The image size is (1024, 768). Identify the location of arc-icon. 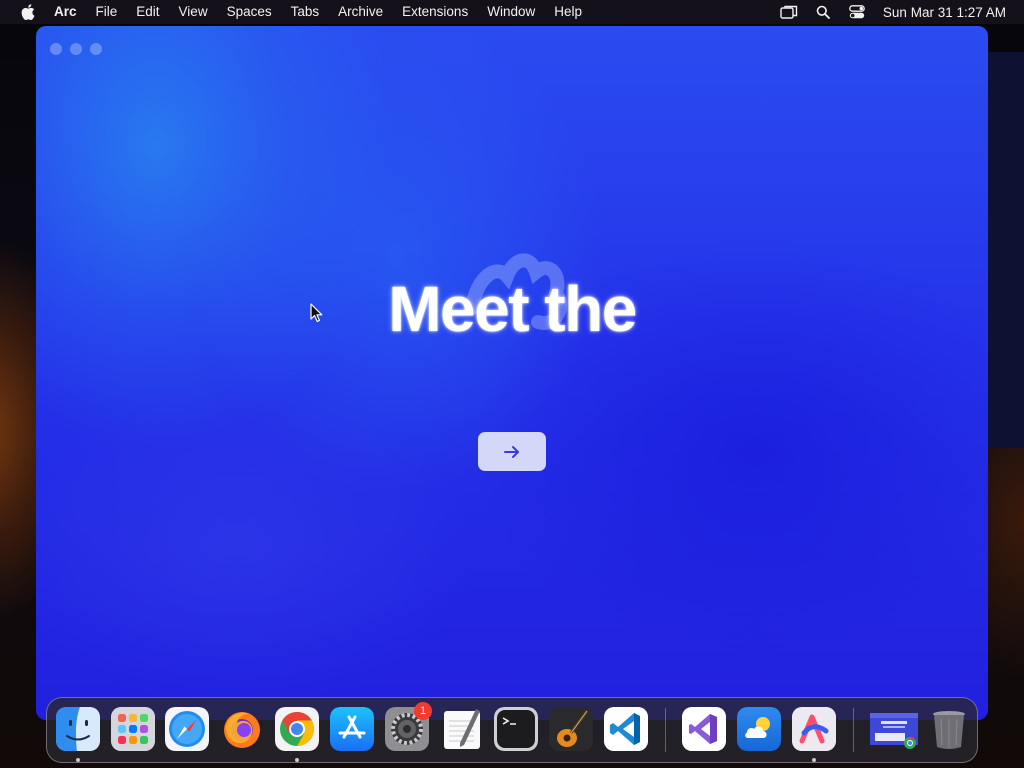
(814, 729).